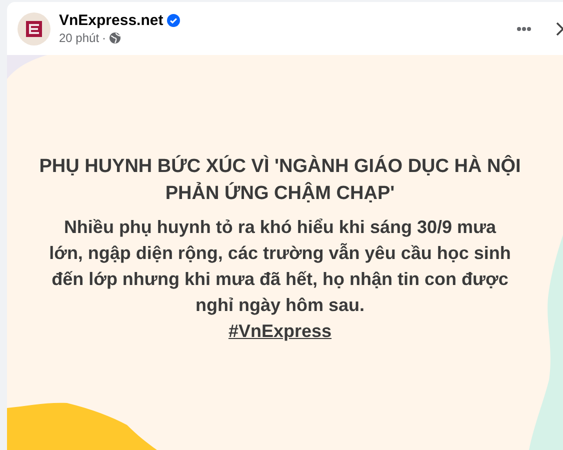 Image resolution: width=563 pixels, height=450 pixels. What do you see at coordinates (115, 38) in the screenshot?
I see `globe-icon` at bounding box center [115, 38].